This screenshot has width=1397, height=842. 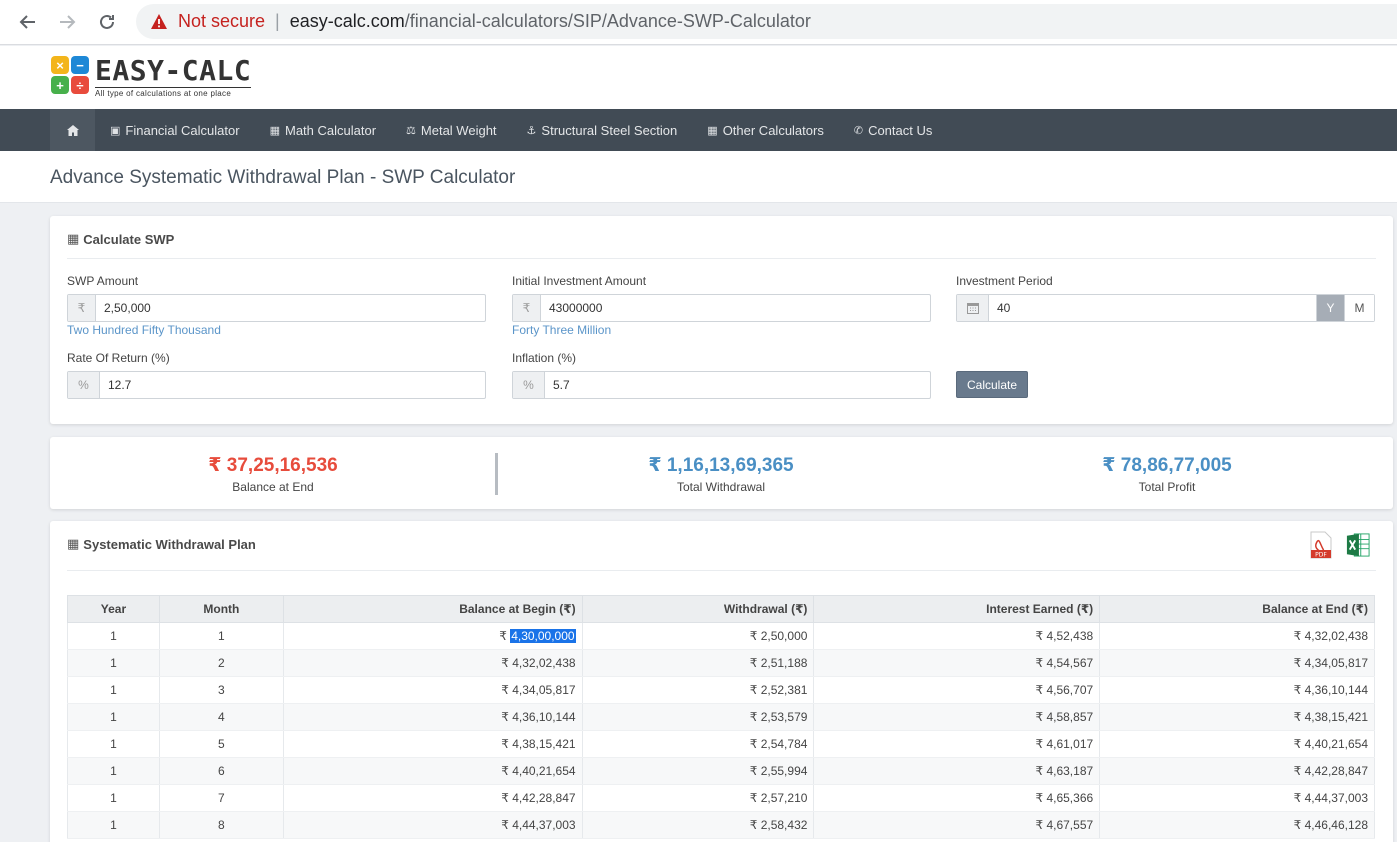 What do you see at coordinates (784, 663) in the screenshot?
I see `cell-value: 2,51,188` at bounding box center [784, 663].